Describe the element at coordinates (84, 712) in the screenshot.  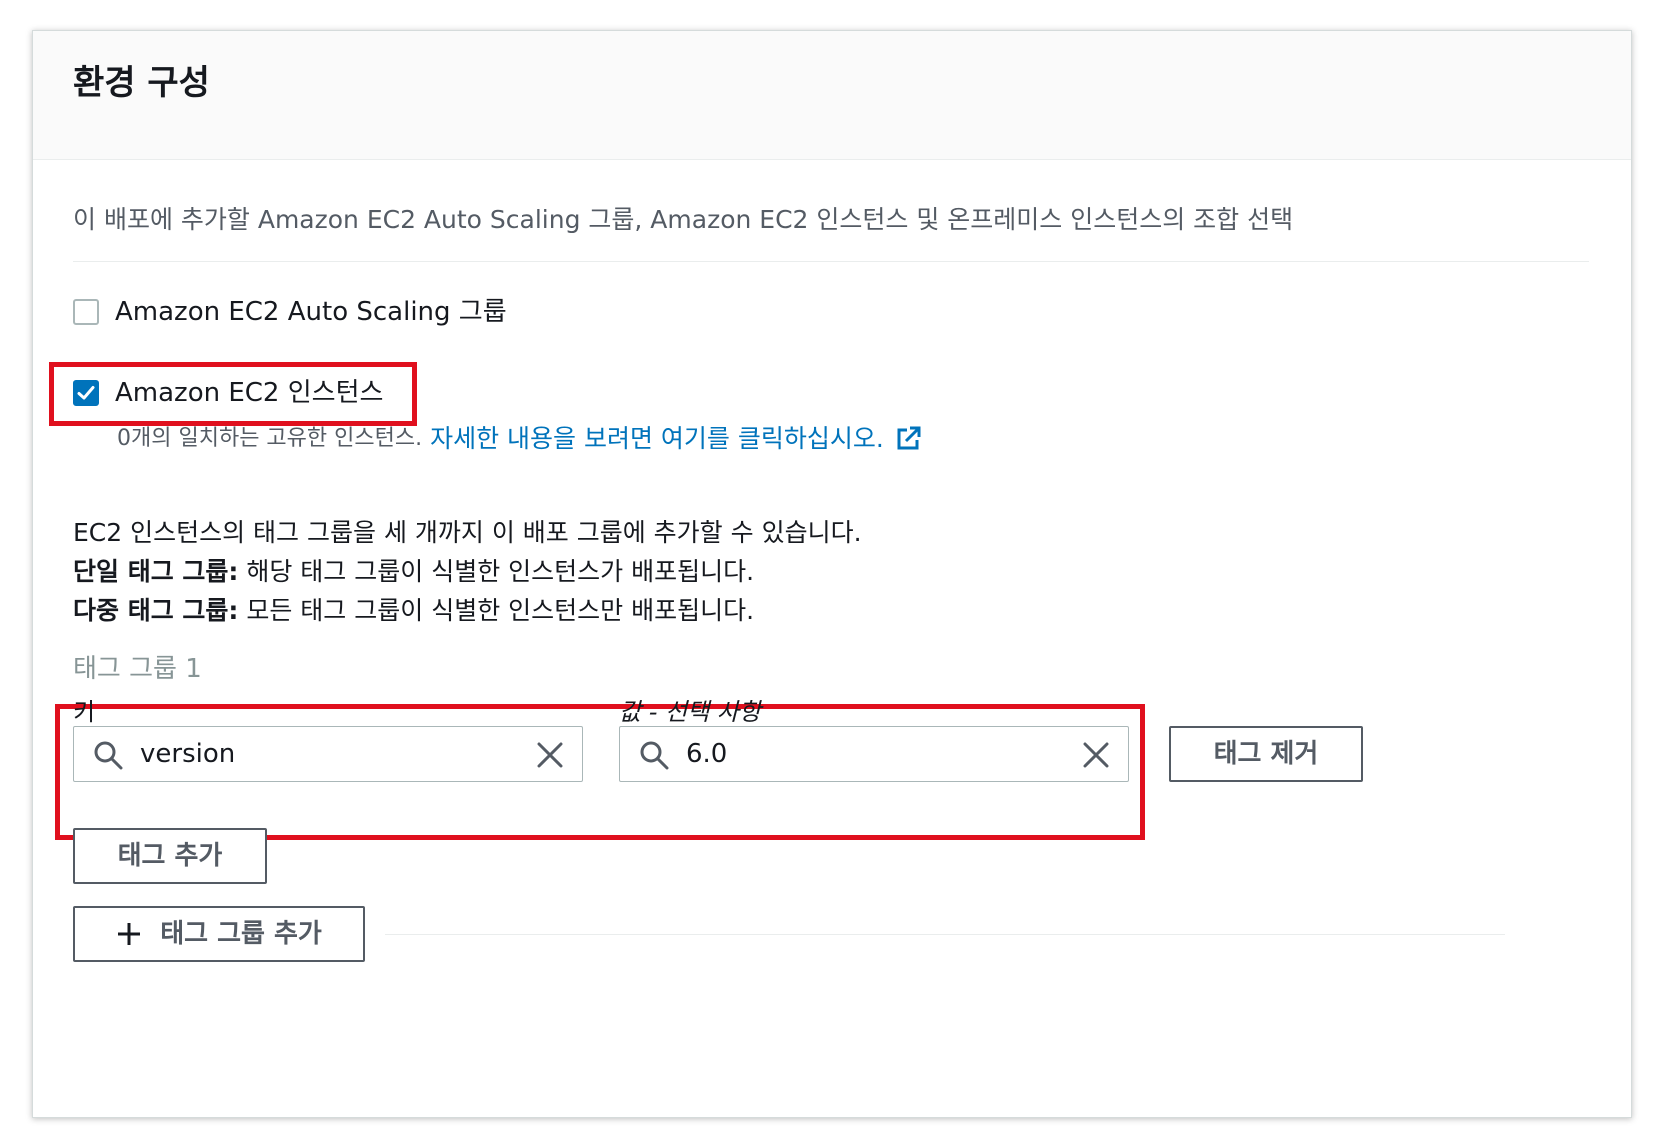
I see `key-label: 키` at that location.